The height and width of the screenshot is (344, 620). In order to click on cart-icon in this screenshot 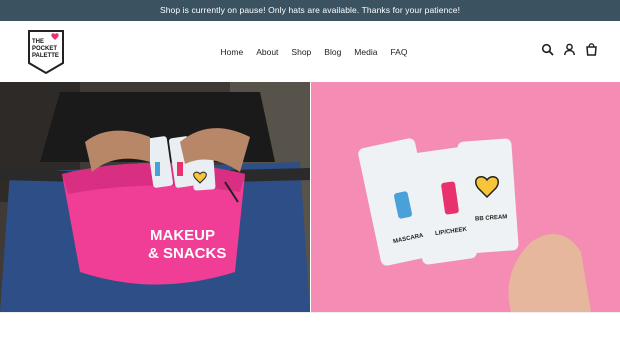, I will do `click(591, 49)`.